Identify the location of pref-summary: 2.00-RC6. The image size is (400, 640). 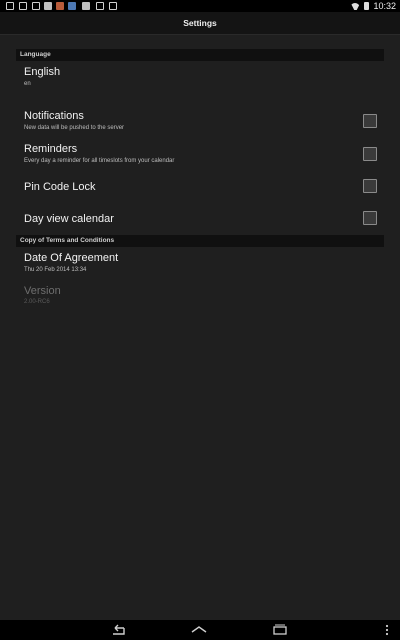
(37, 302).